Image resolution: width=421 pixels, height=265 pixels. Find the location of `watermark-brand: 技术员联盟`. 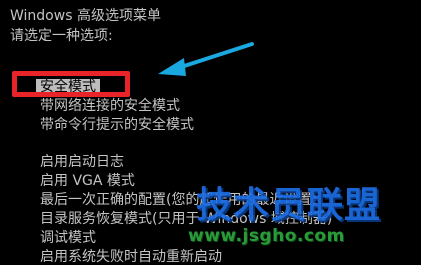

watermark-brand: 技术员联盟 is located at coordinates (289, 205).